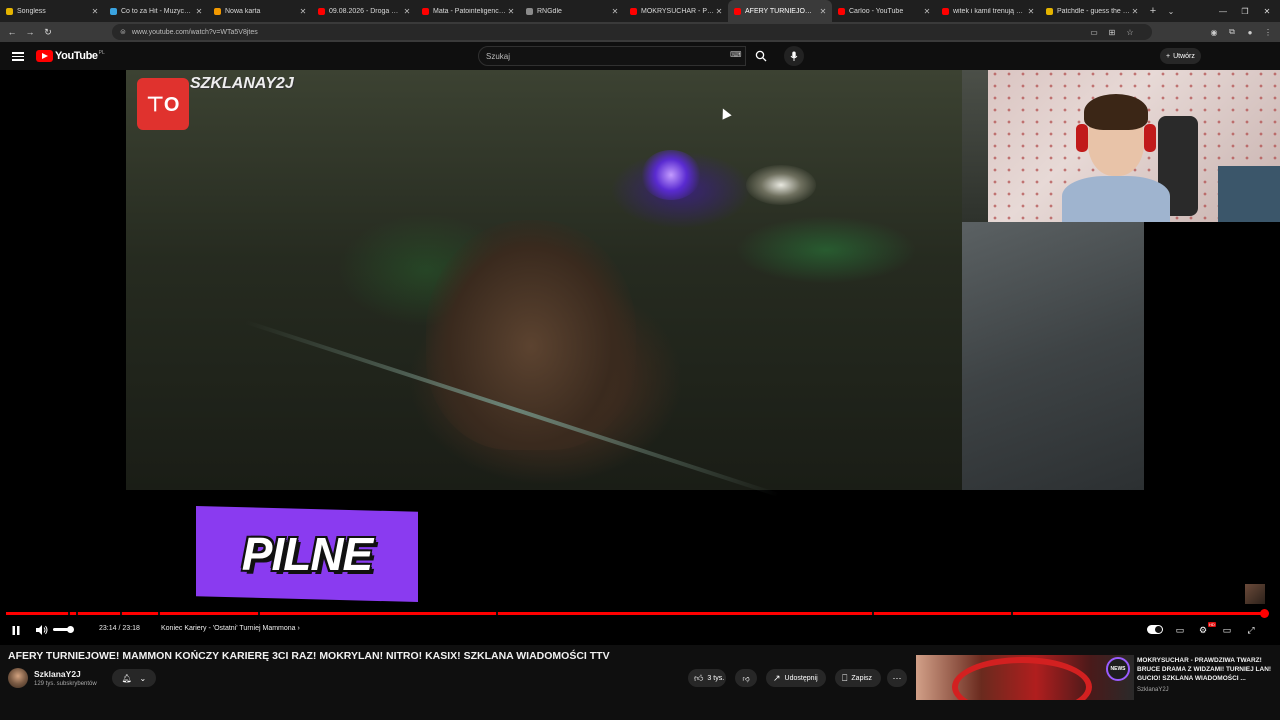 Image resolution: width=1280 pixels, height=720 pixels. Describe the element at coordinates (297, 628) in the screenshot. I see `chevron-right-icon: ›` at that location.